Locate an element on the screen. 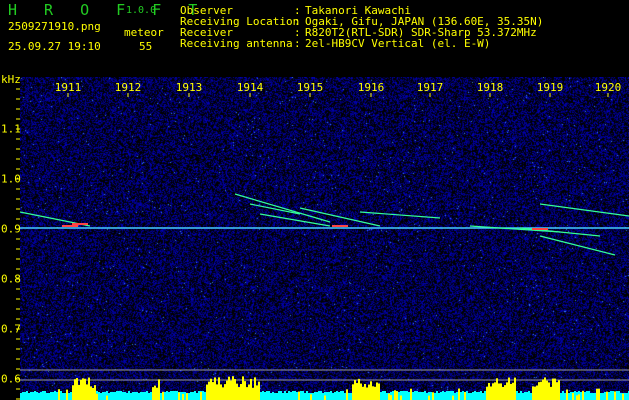  x-tick-label: 1916 is located at coordinates (371, 87).